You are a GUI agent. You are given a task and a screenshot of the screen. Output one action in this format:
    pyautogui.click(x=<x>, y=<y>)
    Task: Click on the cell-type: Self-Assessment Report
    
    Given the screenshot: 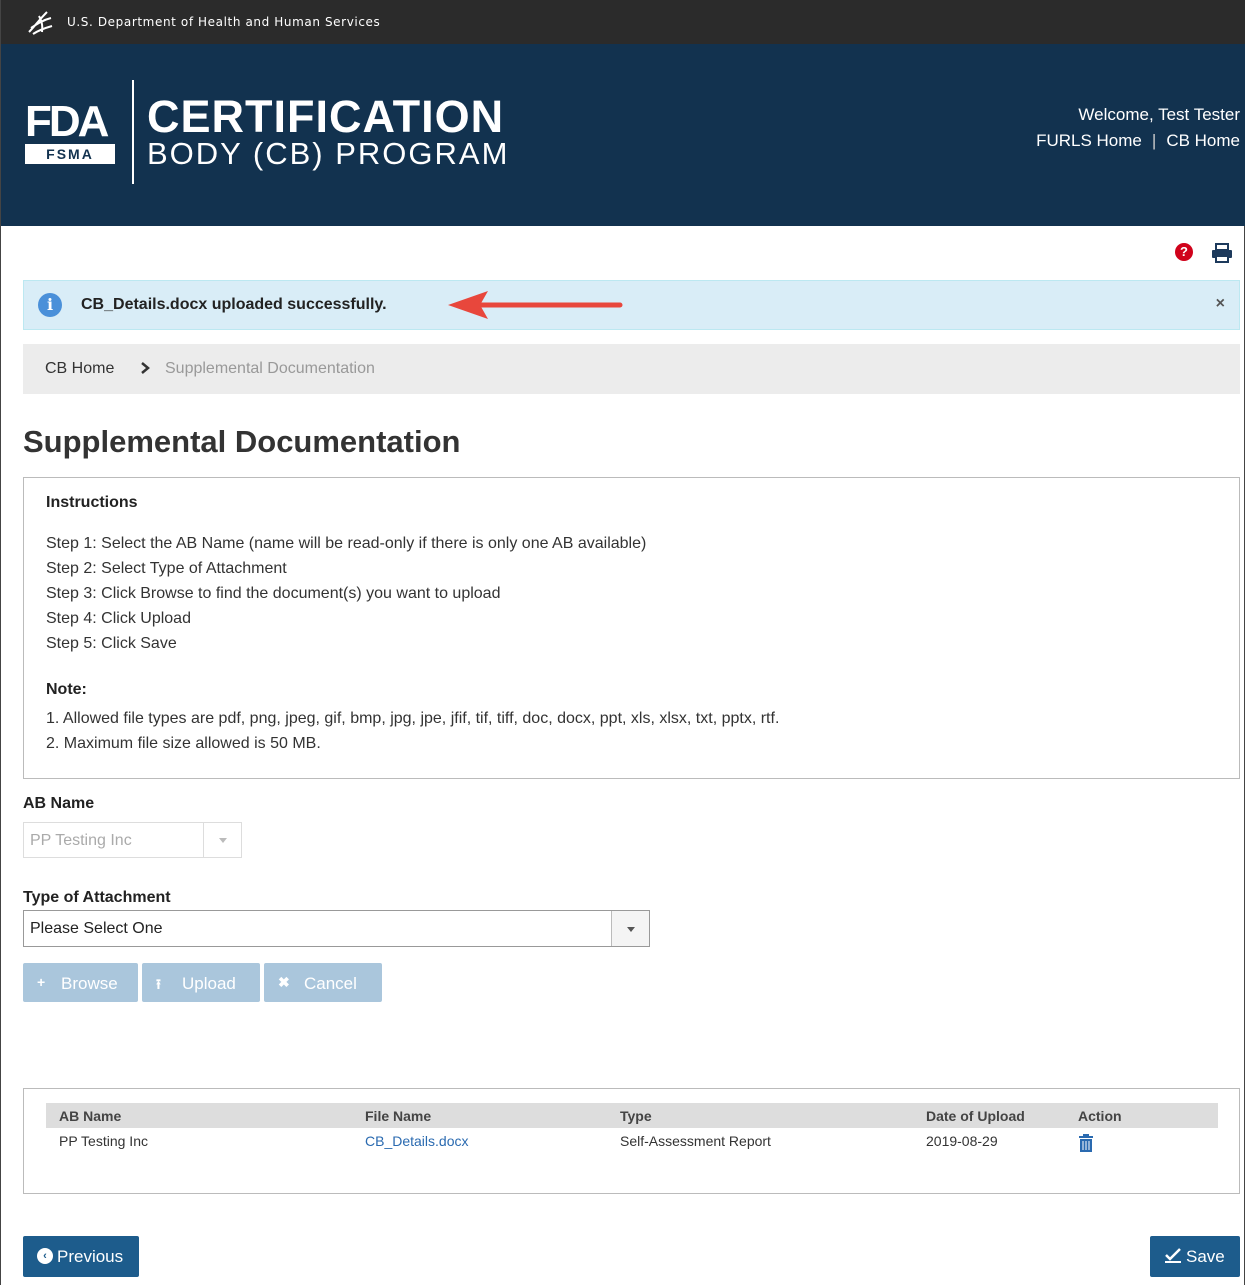 What is the action you would take?
    pyautogui.click(x=695, y=1141)
    